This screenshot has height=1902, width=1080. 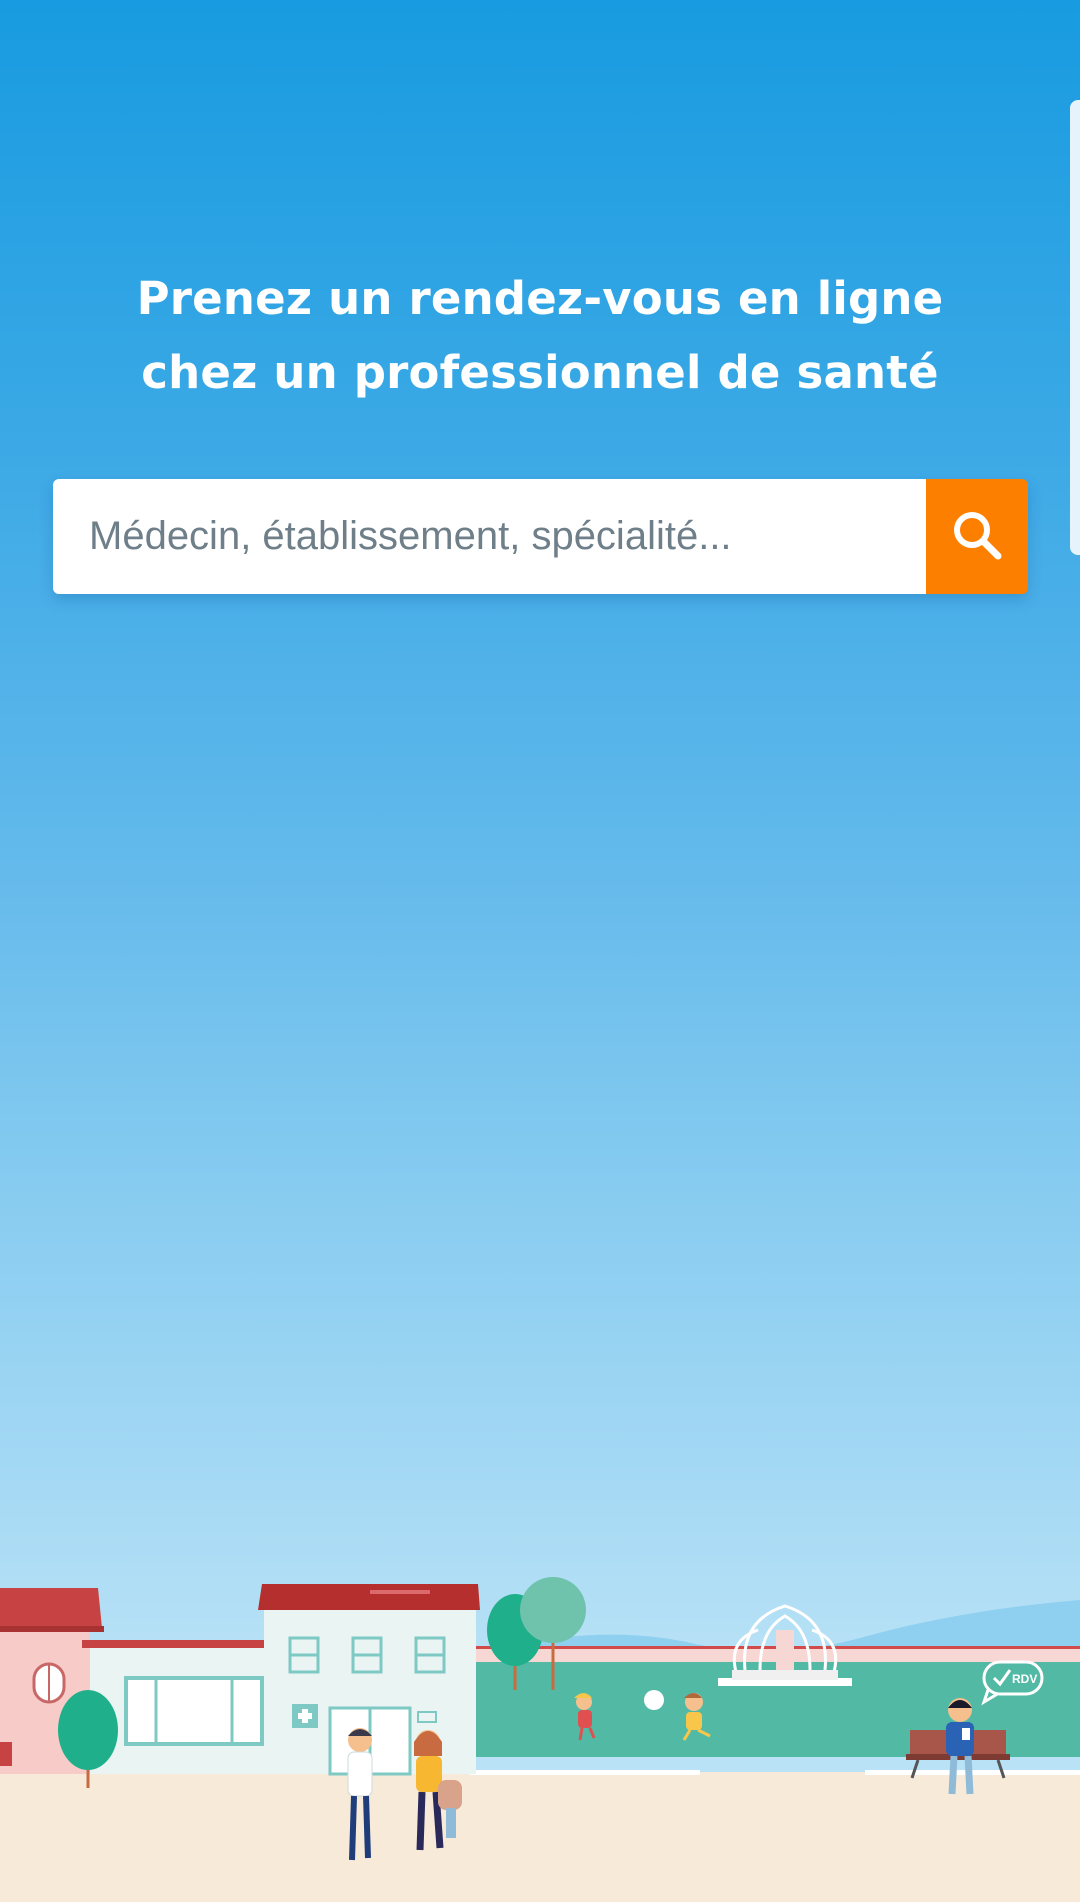 What do you see at coordinates (540, 1837) in the screenshot?
I see `ground` at bounding box center [540, 1837].